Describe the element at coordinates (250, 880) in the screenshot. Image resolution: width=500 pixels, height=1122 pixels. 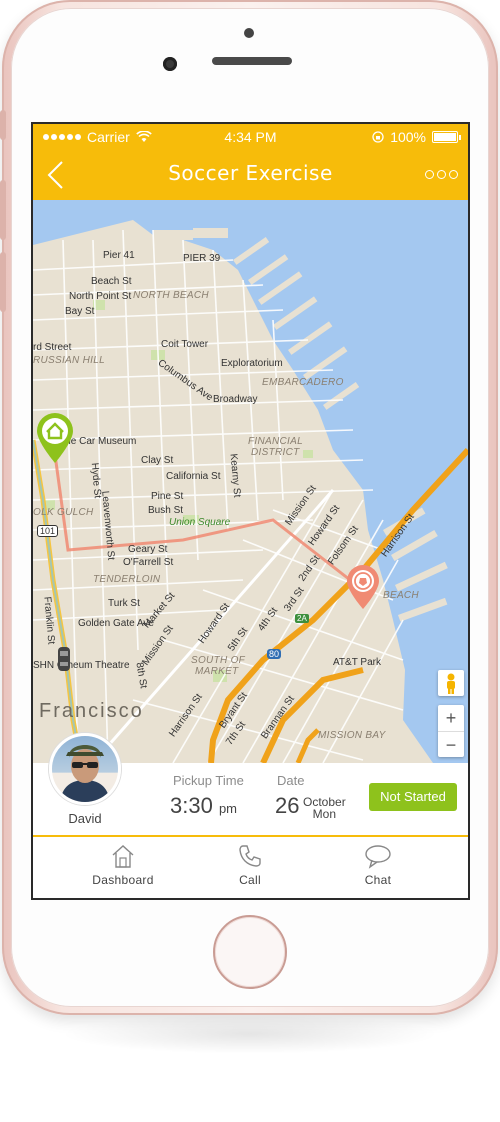
I see `tab-label: Call` at that location.